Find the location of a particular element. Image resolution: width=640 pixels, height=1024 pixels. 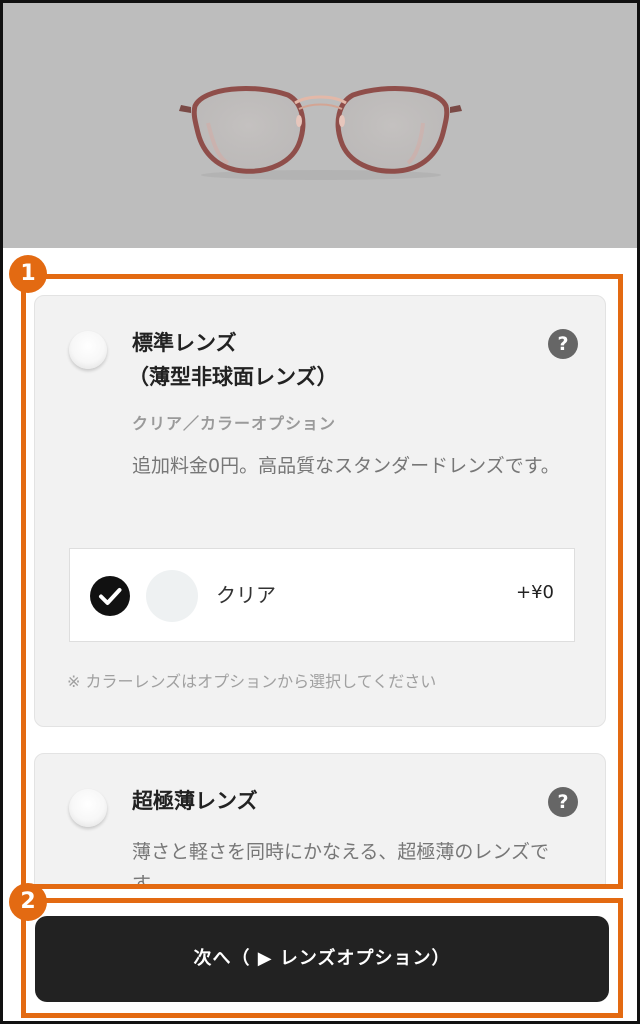

next-button: 次へ（ ▶ レンズオプション） is located at coordinates (322, 959).